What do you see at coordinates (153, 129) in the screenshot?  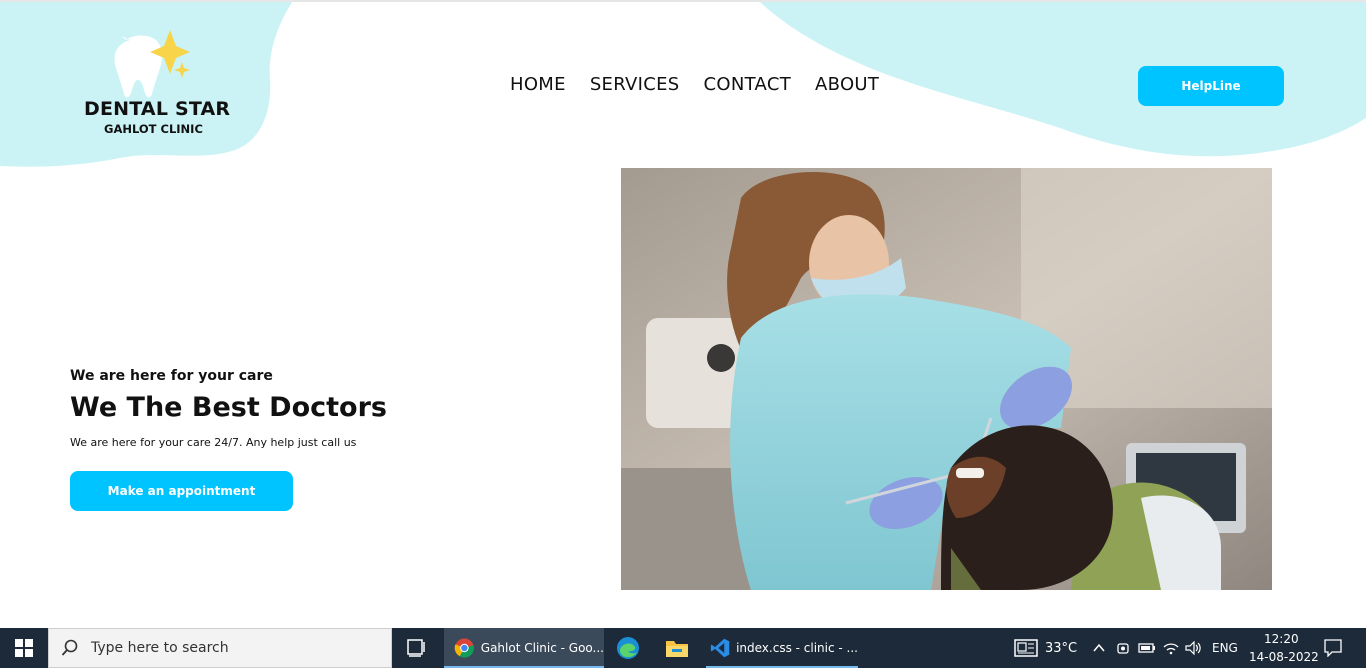 I see `logo-subtitle: GAHLOT CLINIC` at bounding box center [153, 129].